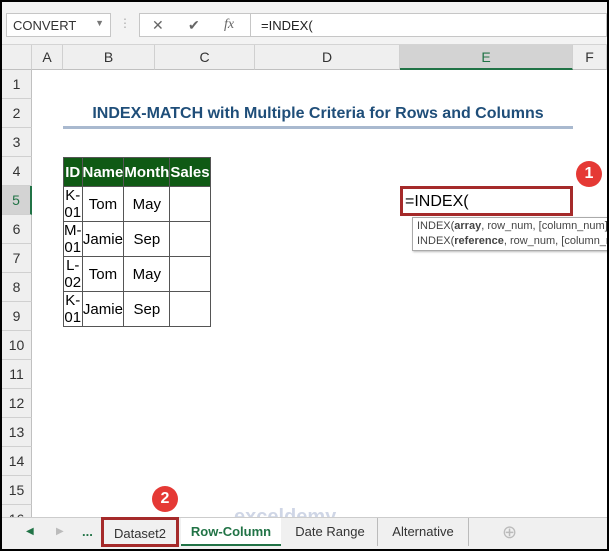  What do you see at coordinates (327, 57) in the screenshot?
I see `column-header-d: D` at bounding box center [327, 57].